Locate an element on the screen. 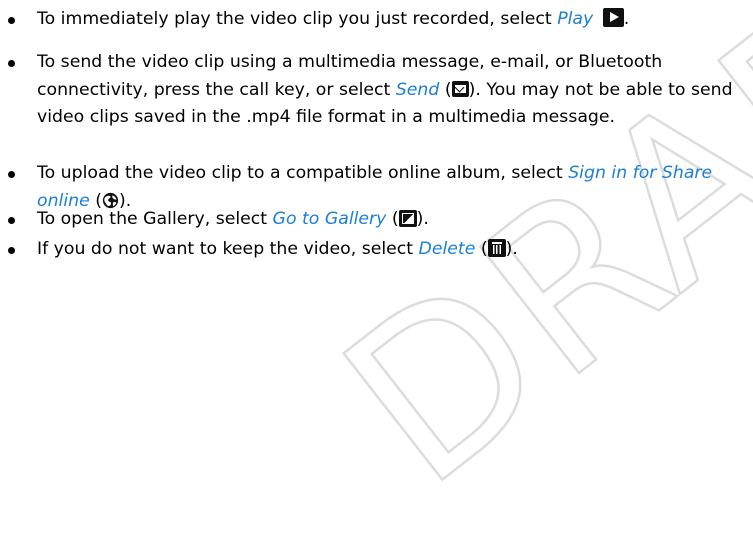  send-link: Send is located at coordinates (418, 90).